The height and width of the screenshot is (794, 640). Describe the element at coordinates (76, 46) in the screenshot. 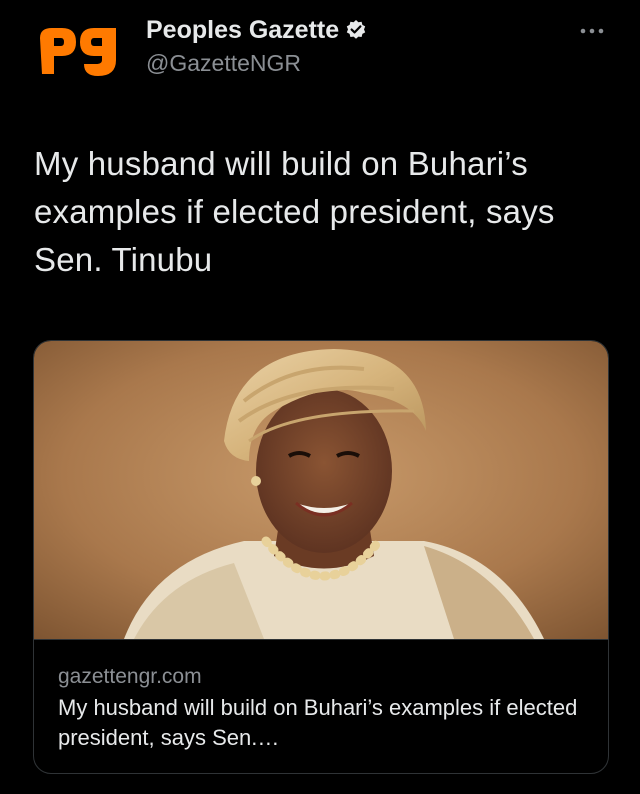

I see `pg-logo: pg` at that location.